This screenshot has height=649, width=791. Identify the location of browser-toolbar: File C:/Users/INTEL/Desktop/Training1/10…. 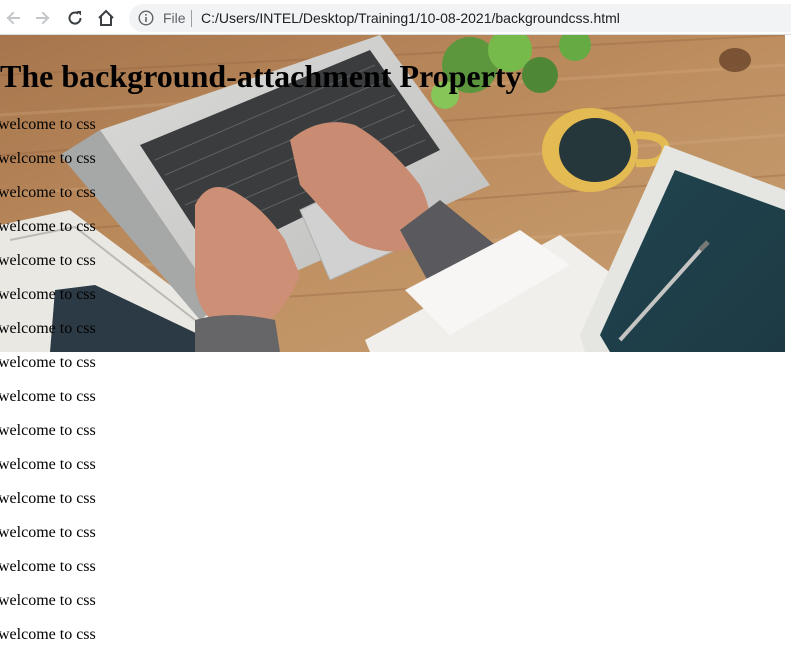
(395, 17).